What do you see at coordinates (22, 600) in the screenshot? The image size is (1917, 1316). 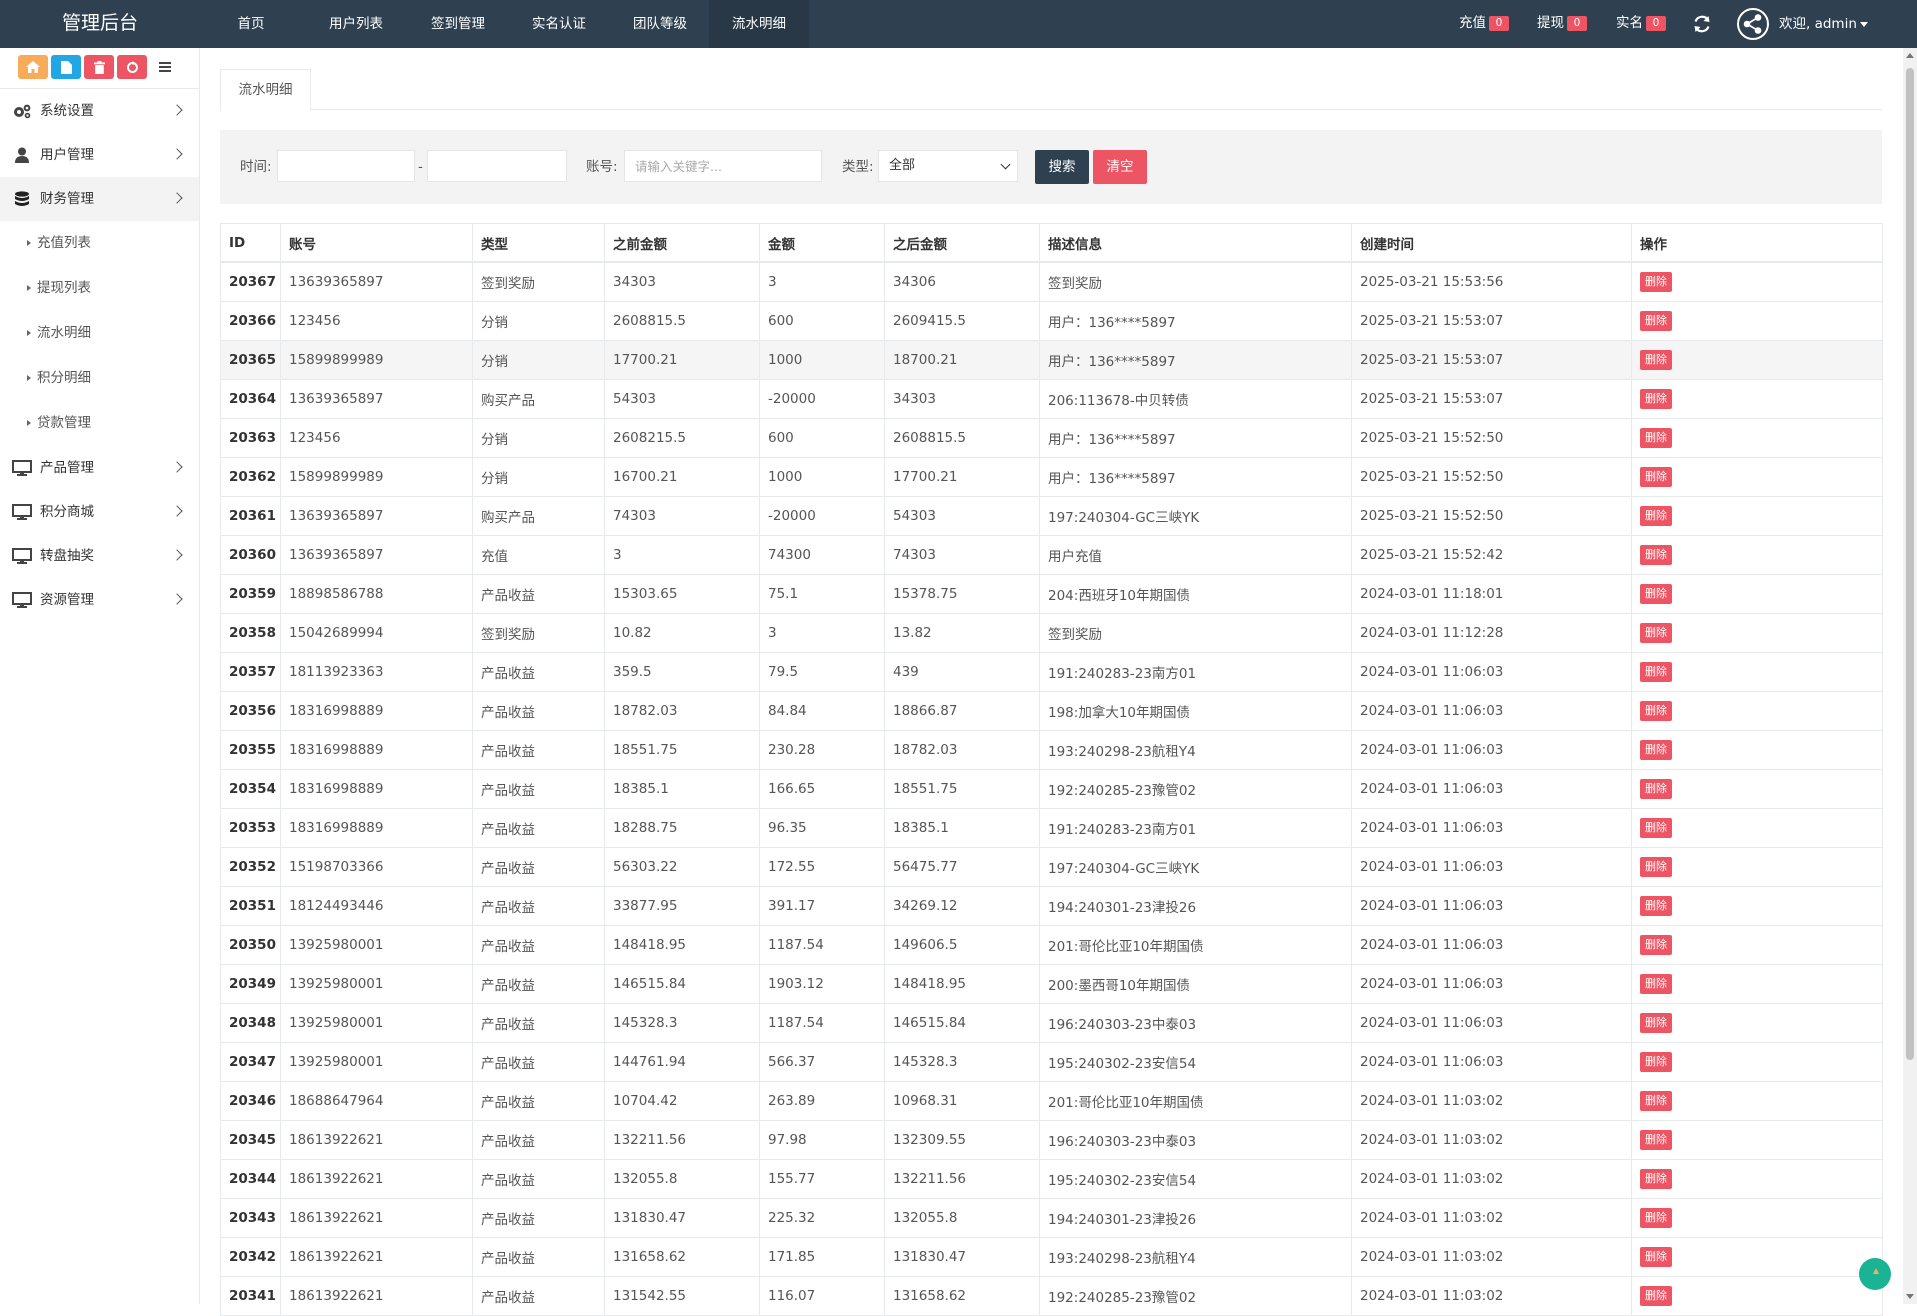 I see `desktop-icon` at bounding box center [22, 600].